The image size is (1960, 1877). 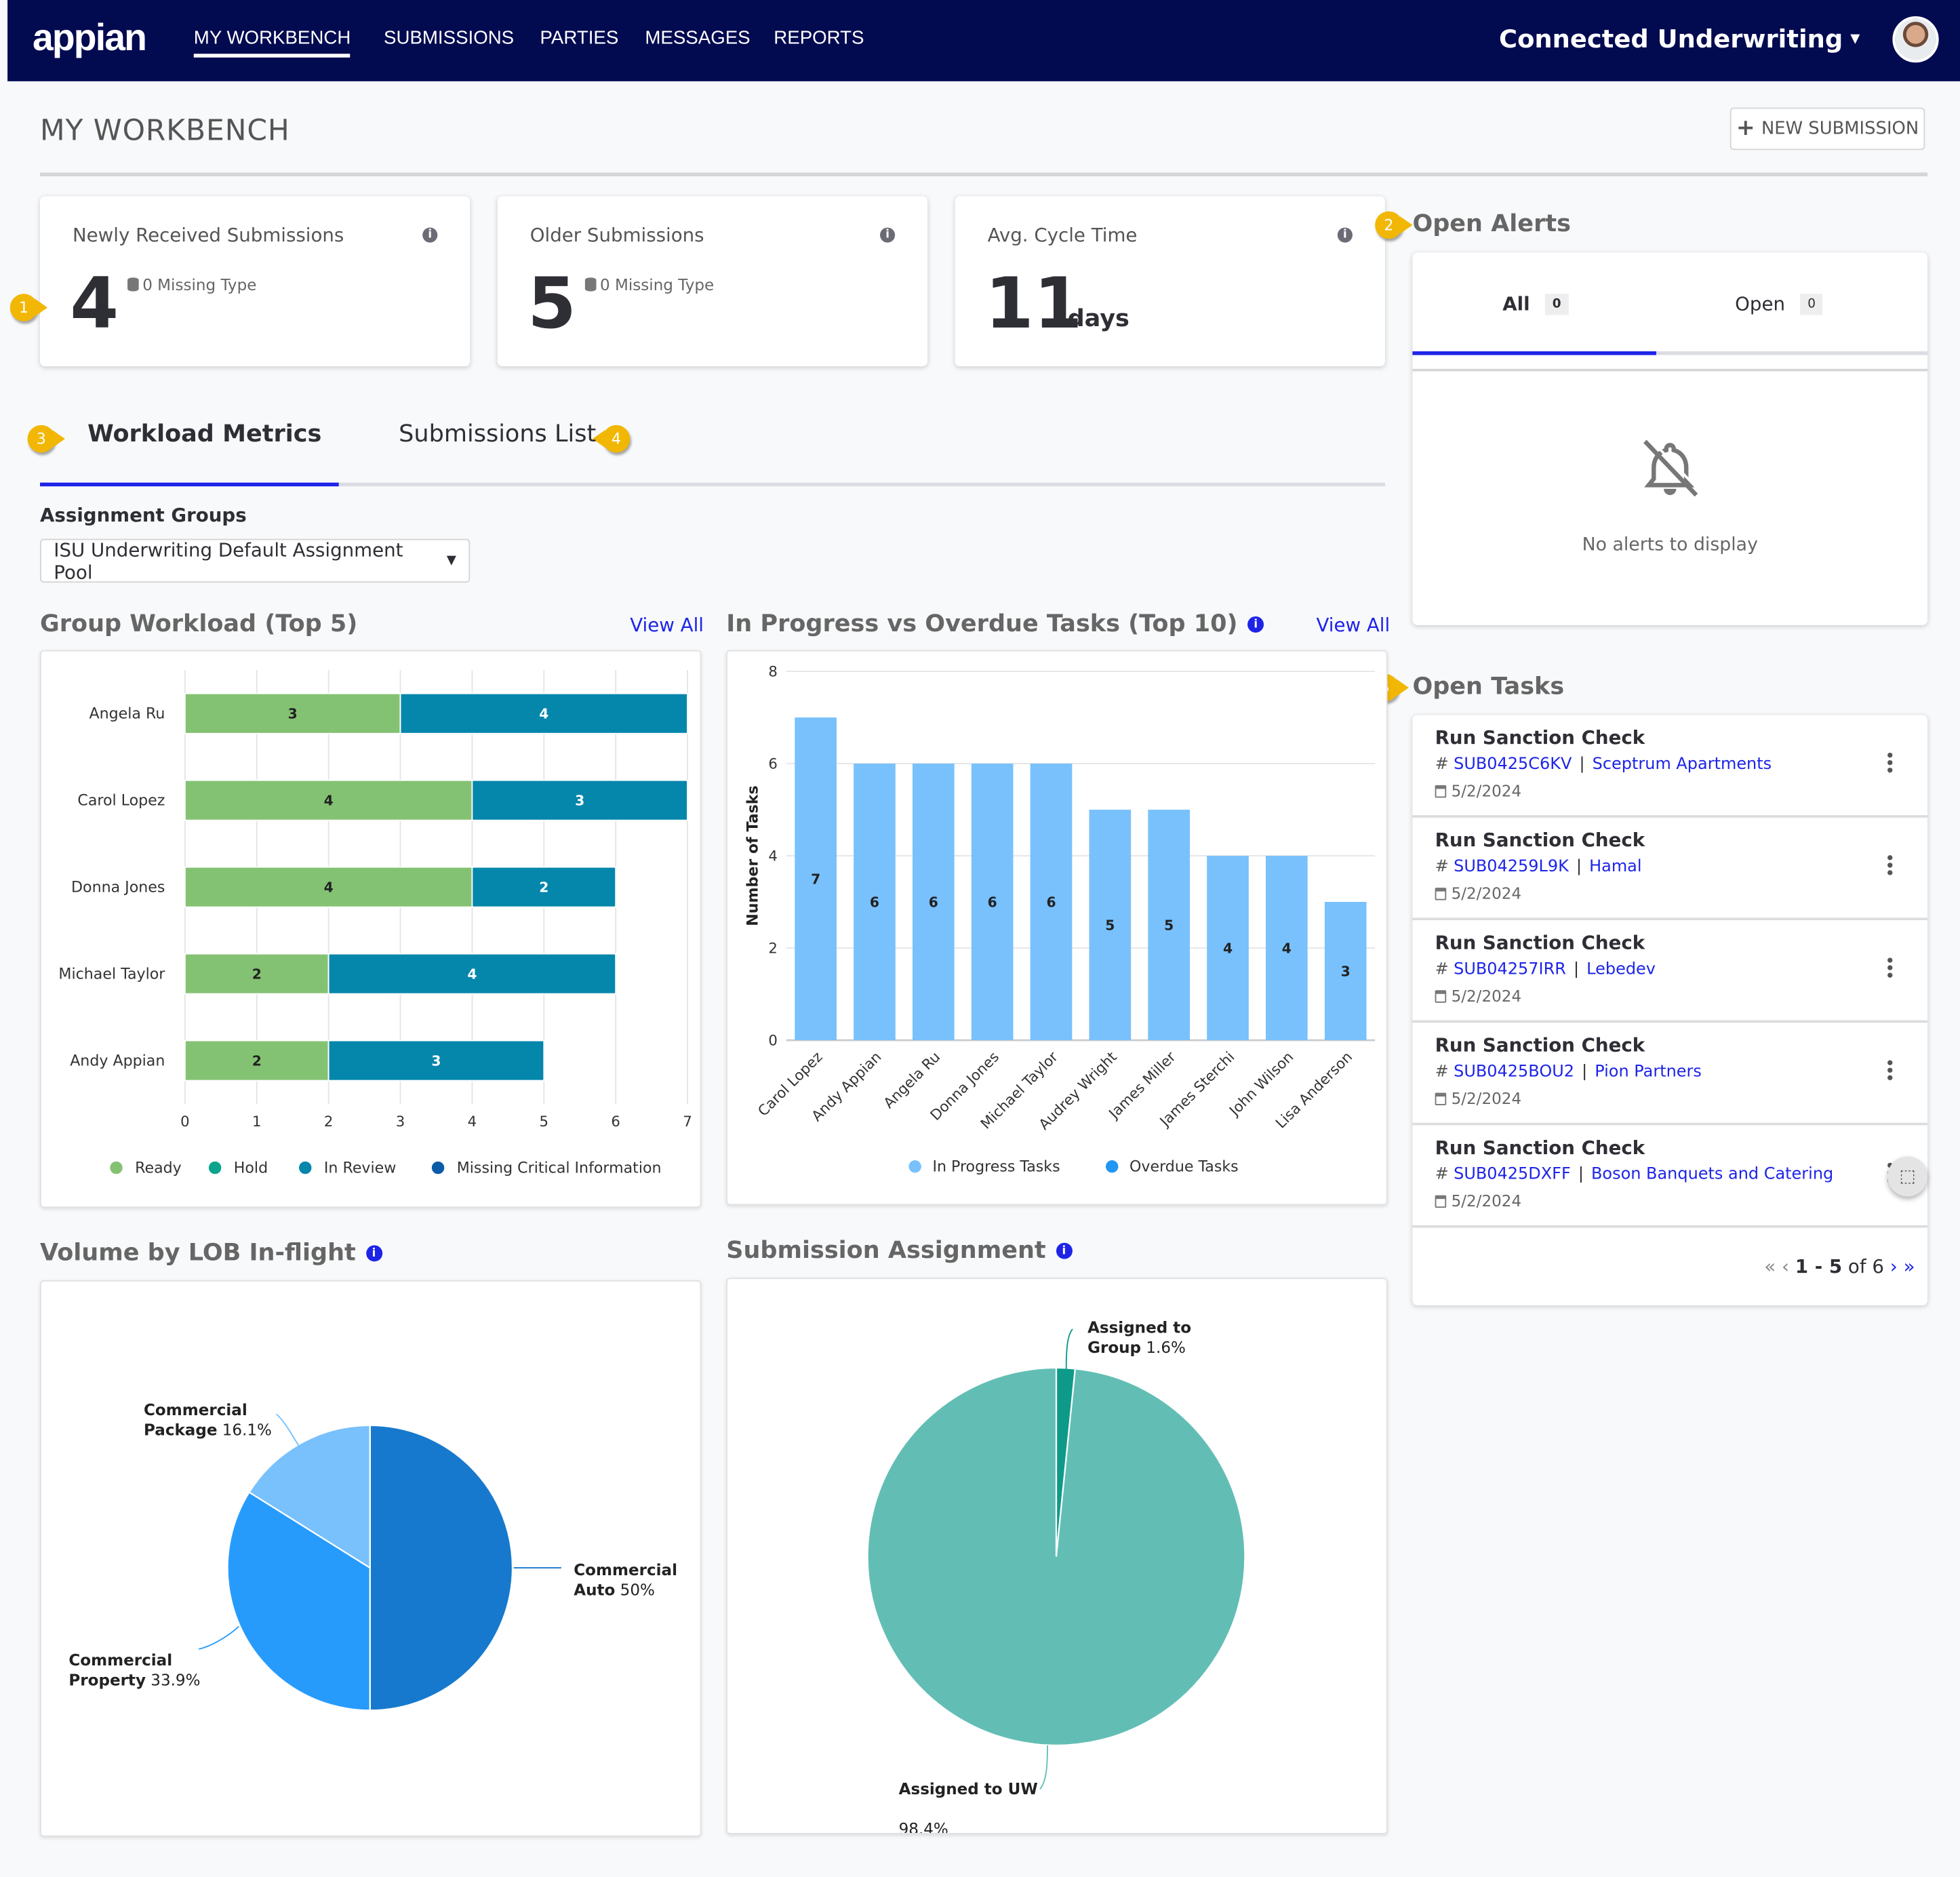 I want to click on group-workload-view-all: View All, so click(x=667, y=625).